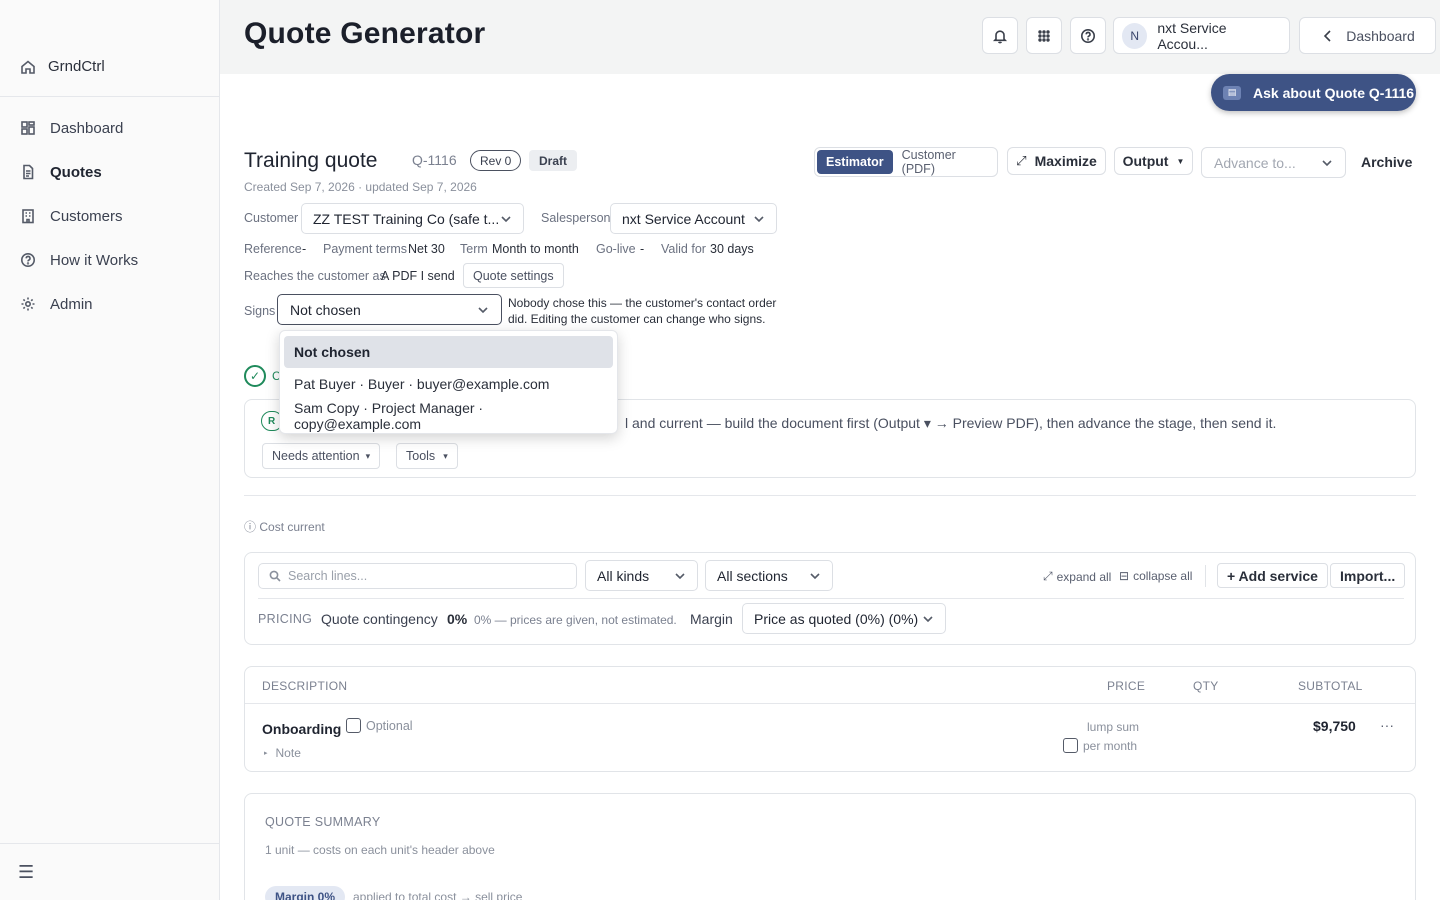  Describe the element at coordinates (315, 276) in the screenshot. I see `reaches-label: Reaches the customer as` at that location.